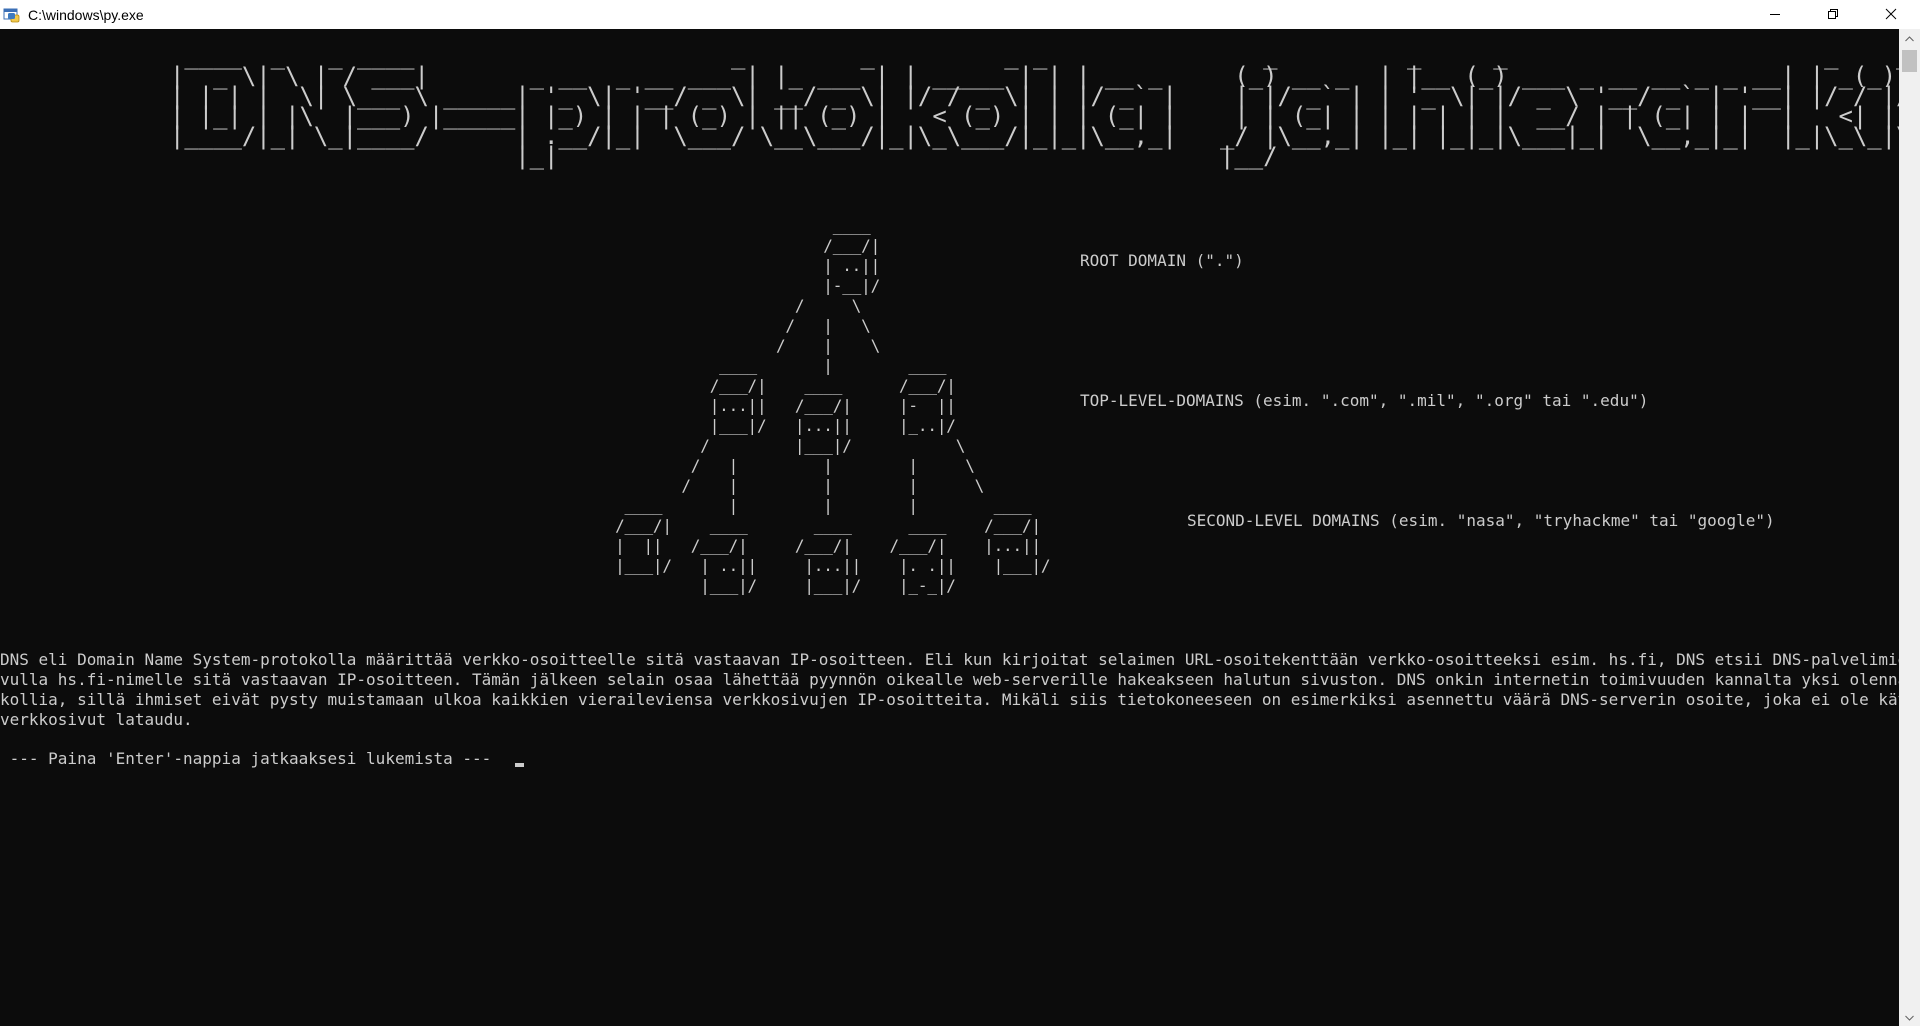 The height and width of the screenshot is (1026, 1920). What do you see at coordinates (12, 15) in the screenshot?
I see `python-app-icon` at bounding box center [12, 15].